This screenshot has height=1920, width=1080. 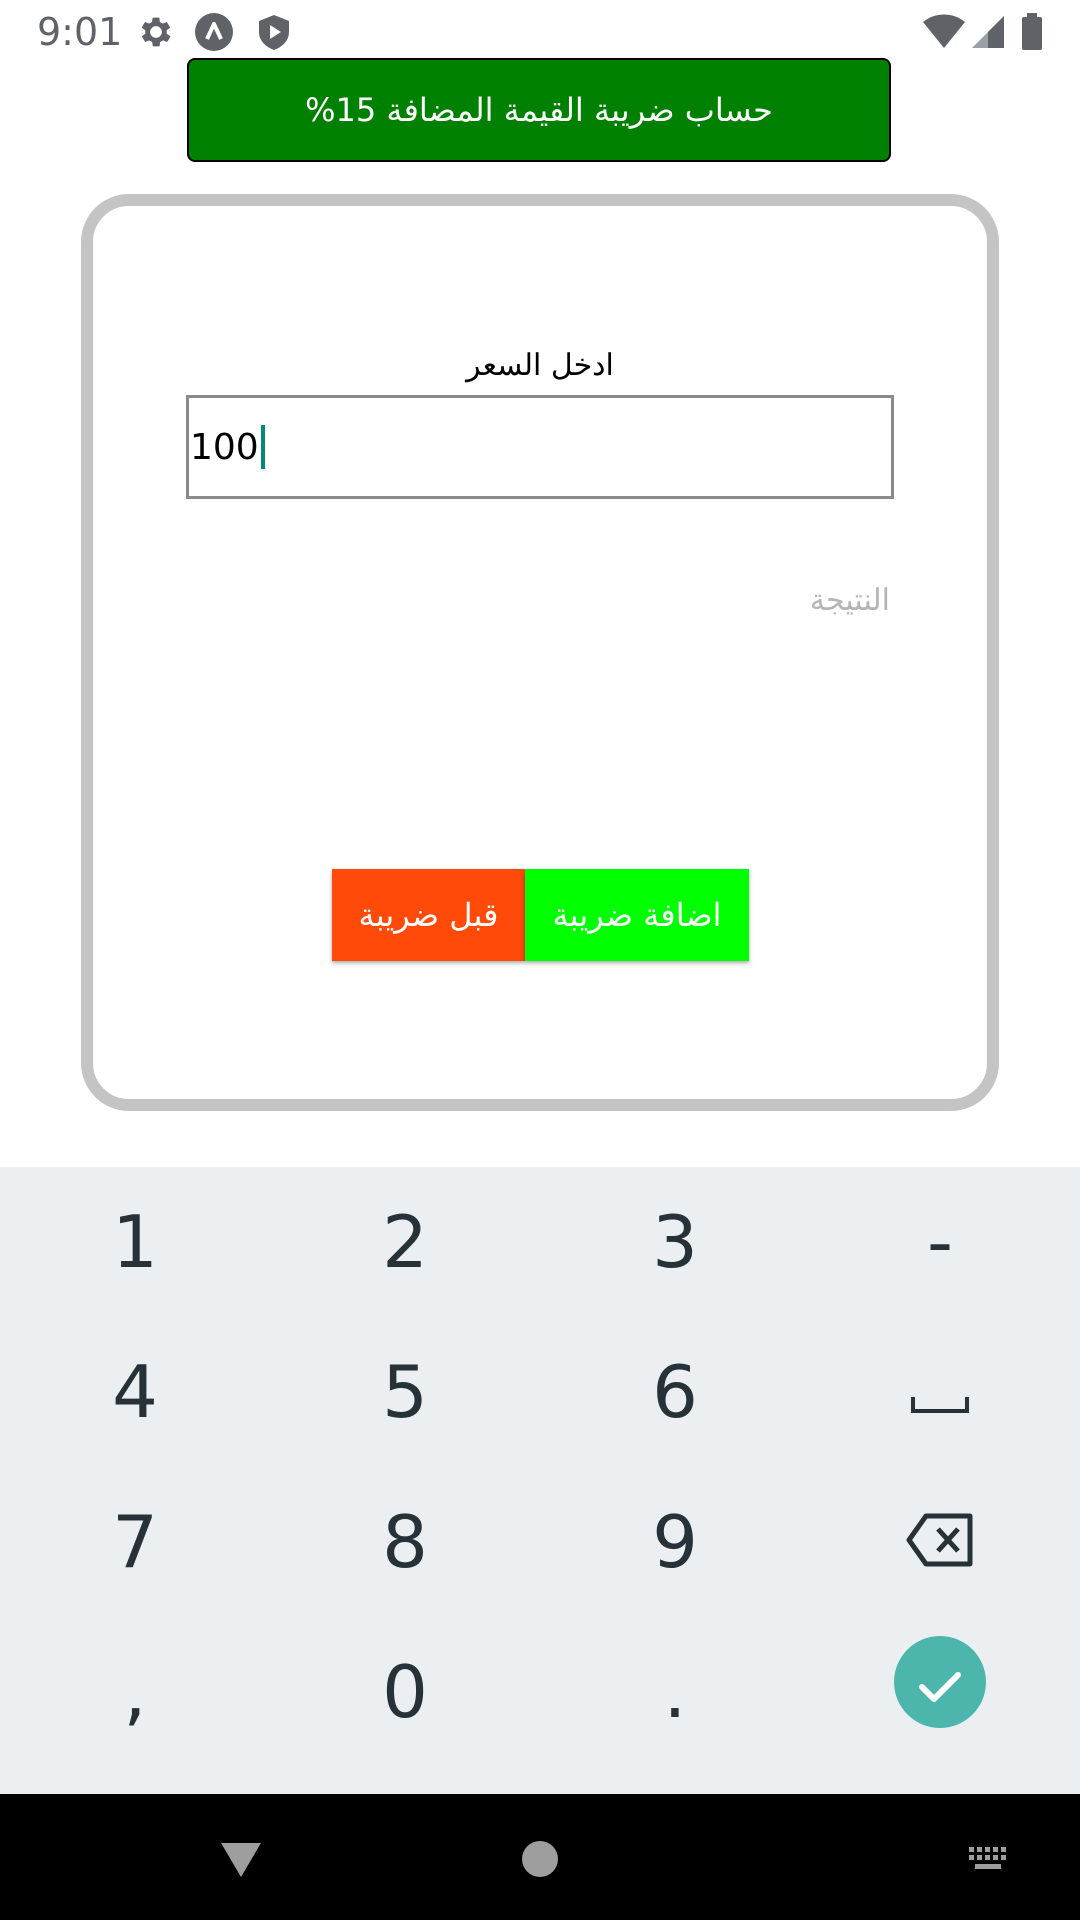 I want to click on keyboard-switch-icon, so click(x=989, y=1859).